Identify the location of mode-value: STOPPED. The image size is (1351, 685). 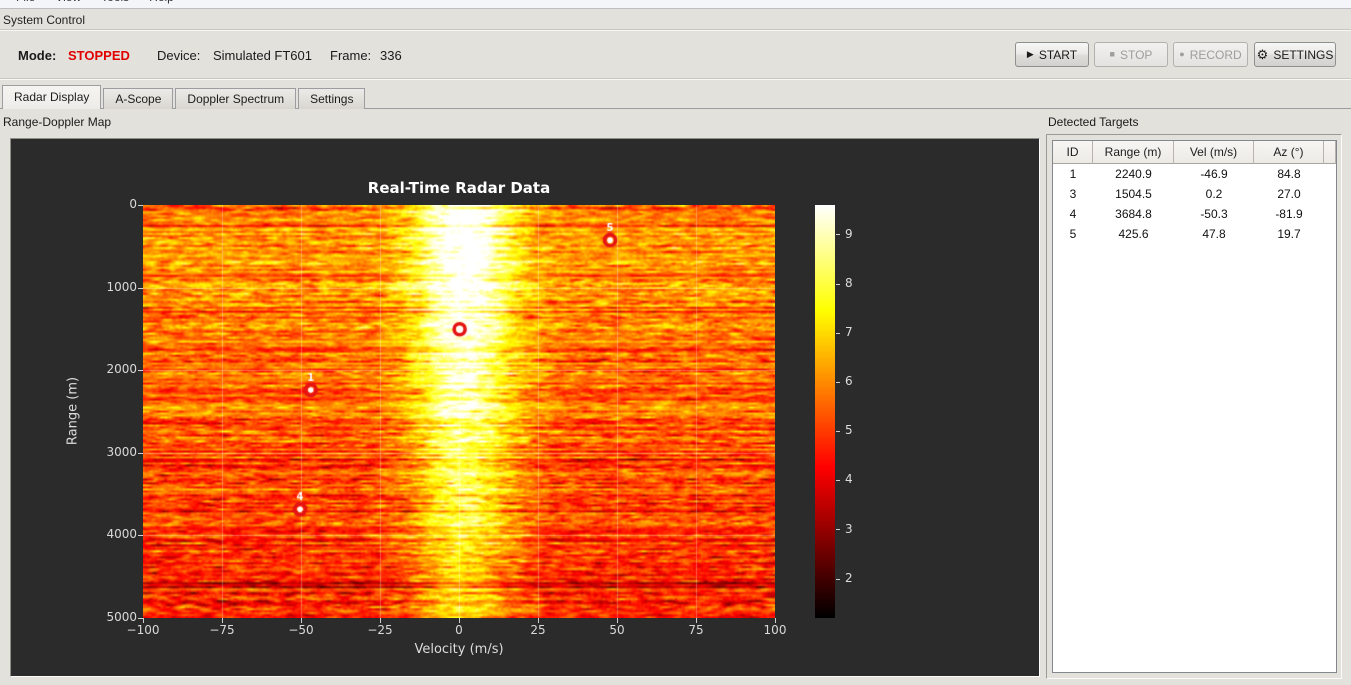
(99, 55).